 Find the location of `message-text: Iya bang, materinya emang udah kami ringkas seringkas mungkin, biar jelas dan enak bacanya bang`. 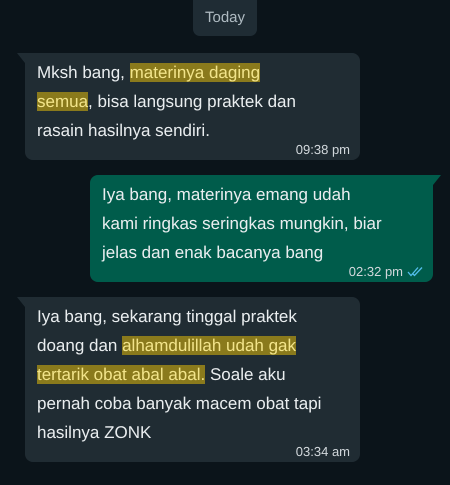

message-text: Iya bang, materinya emang udah kami ringkas seringkas mungkin, biar jelas dan enak bacanya bang is located at coordinates (241, 224).